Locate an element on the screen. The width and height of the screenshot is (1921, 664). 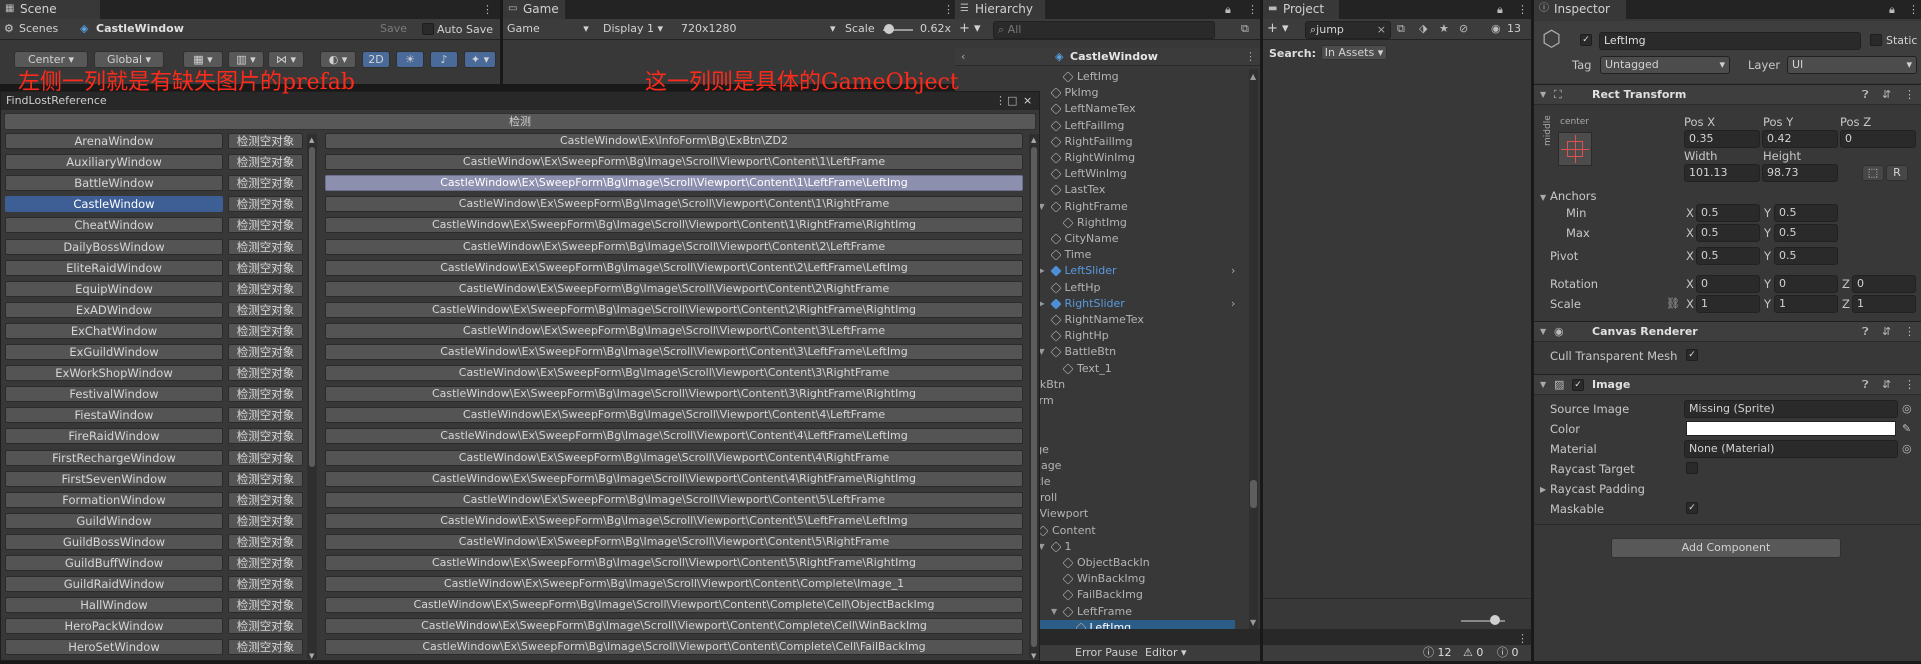
hierarchy-menu-icon: ⋮ is located at coordinates (1252, 10).